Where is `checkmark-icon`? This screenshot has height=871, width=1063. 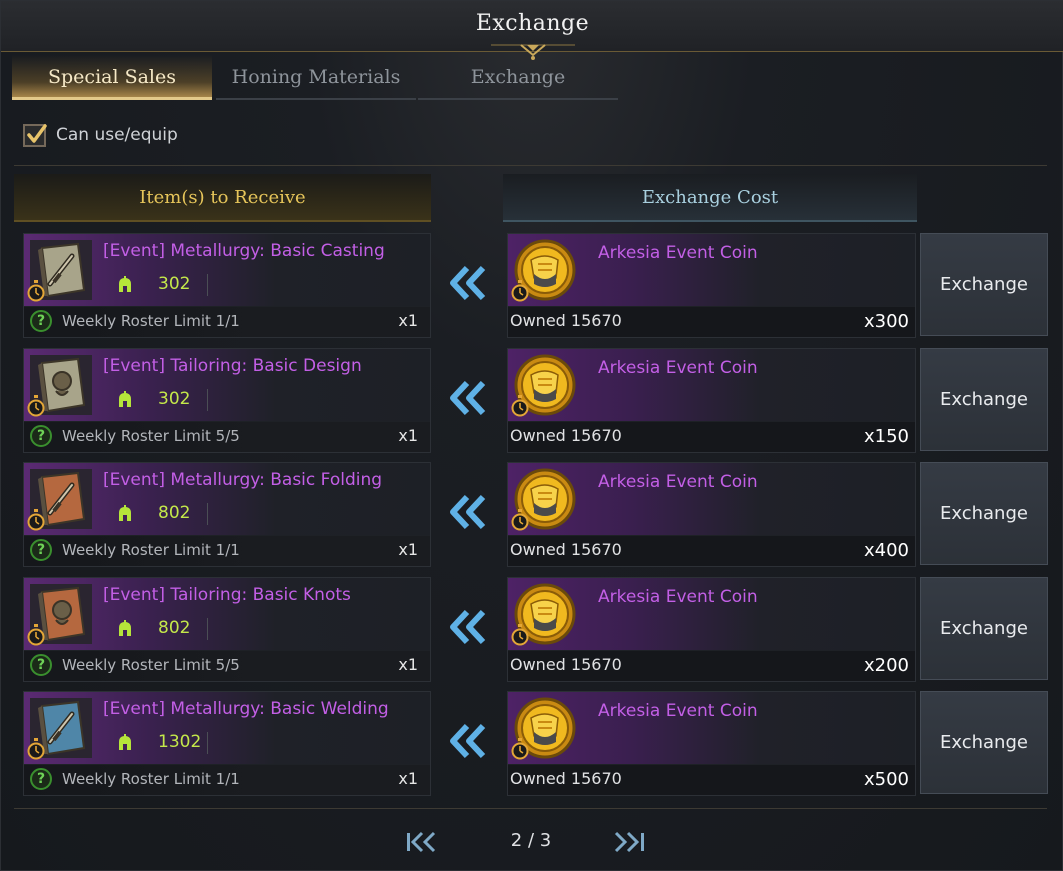
checkmark-icon is located at coordinates (37, 133).